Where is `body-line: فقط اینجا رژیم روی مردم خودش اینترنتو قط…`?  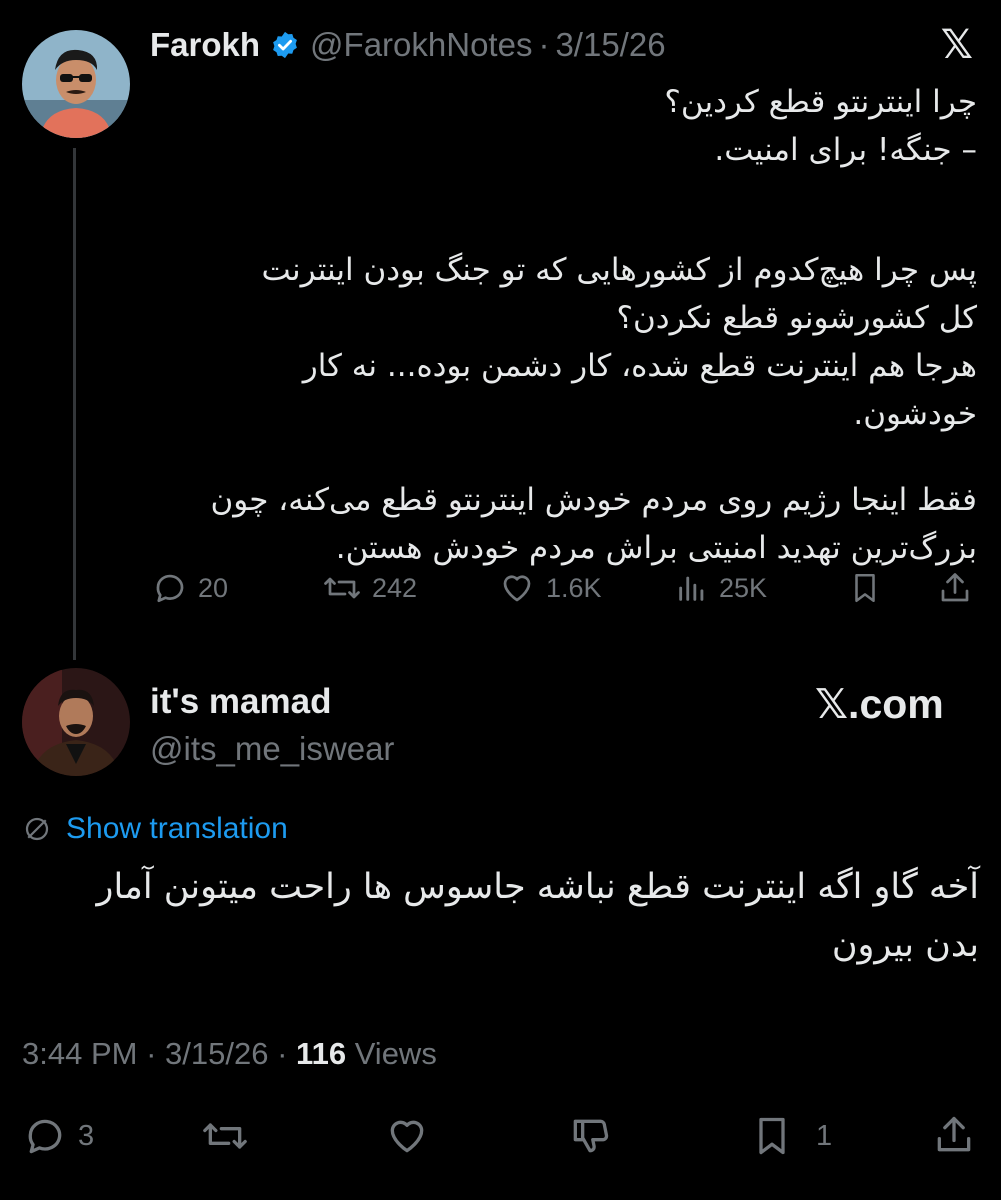 body-line: فقط اینجا رژیم روی مردم خودش اینترنتو قط… is located at coordinates (593, 500).